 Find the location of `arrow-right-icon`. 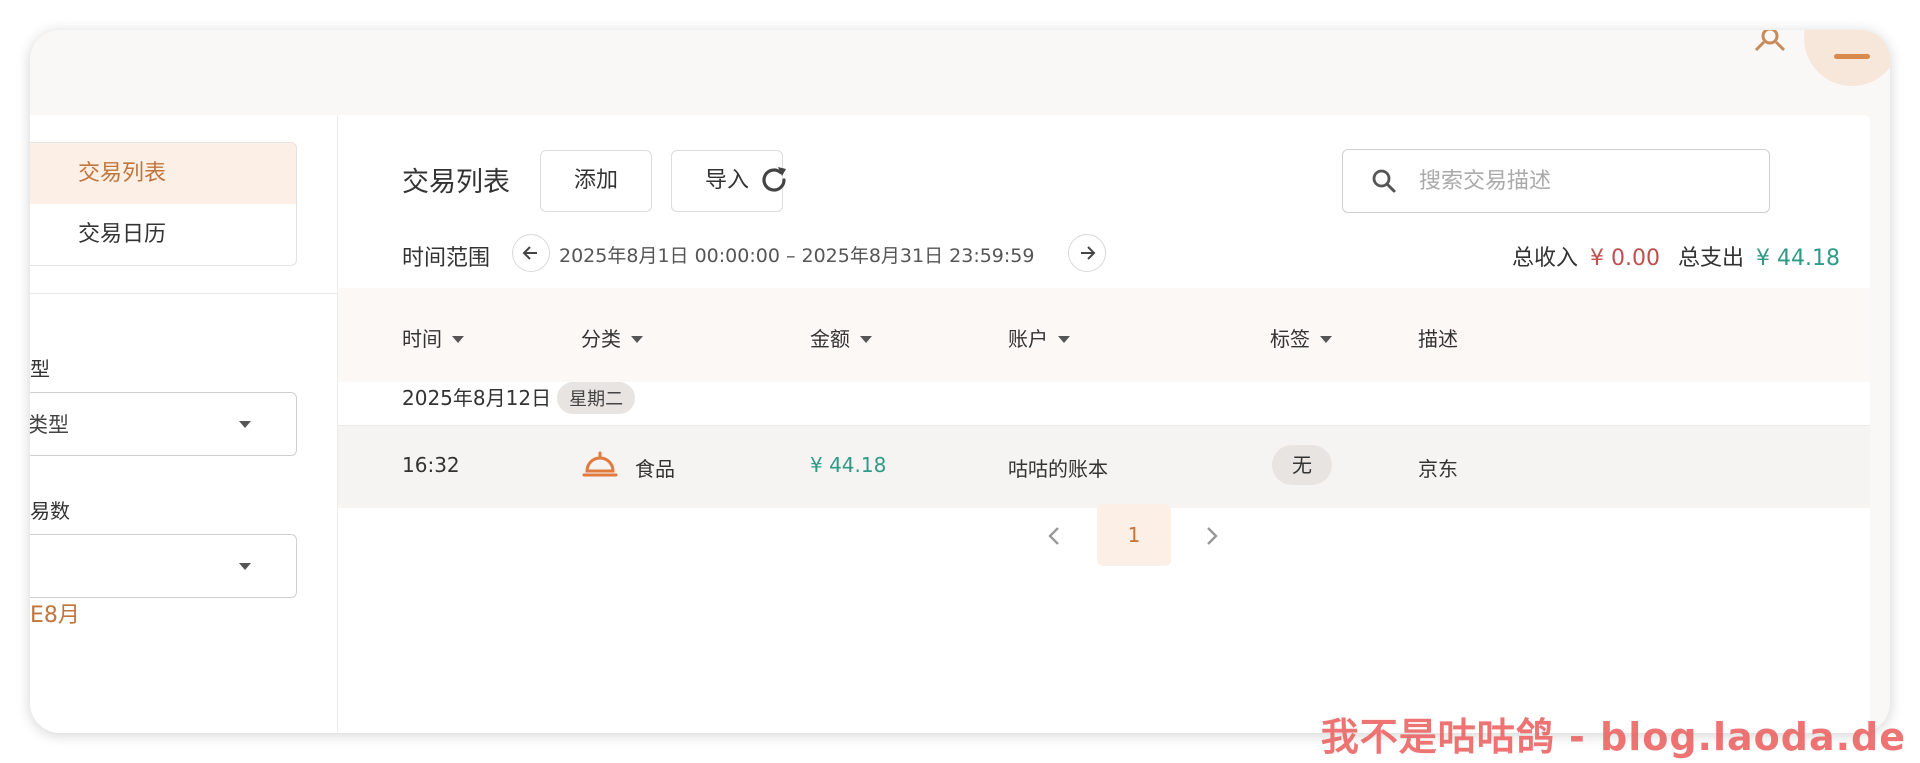

arrow-right-icon is located at coordinates (1088, 253).